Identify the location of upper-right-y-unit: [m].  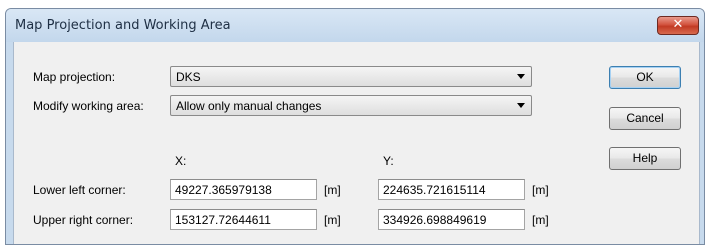
(540, 220).